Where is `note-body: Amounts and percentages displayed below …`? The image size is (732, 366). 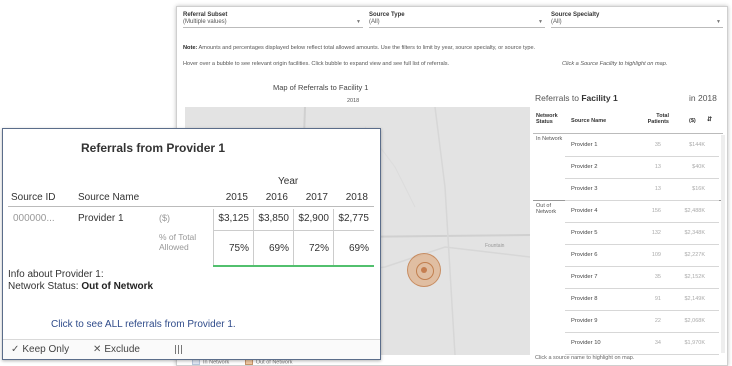
note-body: Amounts and percentages displayed below … is located at coordinates (367, 48).